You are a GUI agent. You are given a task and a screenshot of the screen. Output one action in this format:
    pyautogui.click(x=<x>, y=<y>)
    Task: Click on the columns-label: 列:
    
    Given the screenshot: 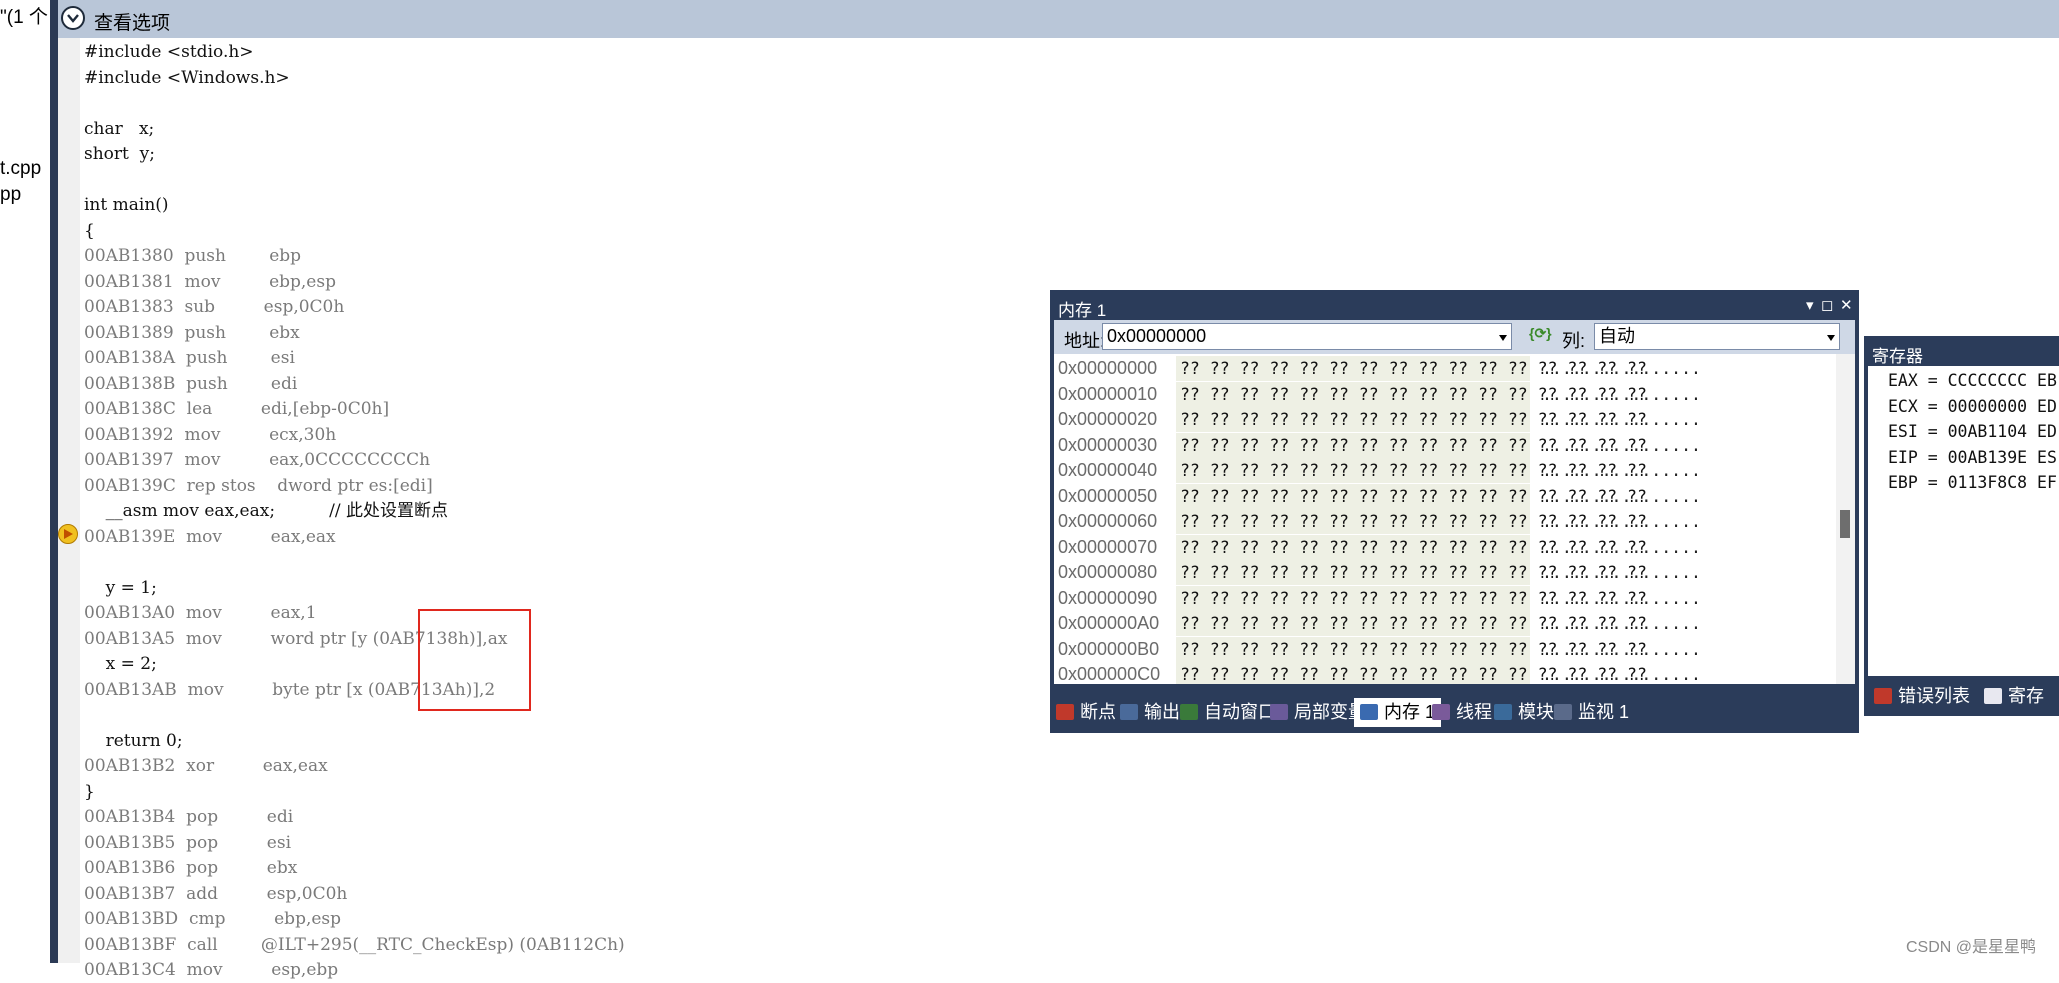 What is the action you would take?
    pyautogui.click(x=1574, y=341)
    